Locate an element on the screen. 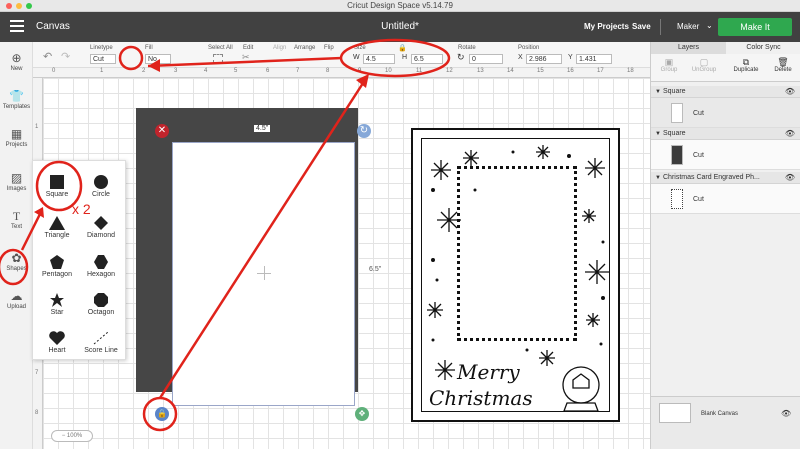  shape-pentagon: Pentagon is located at coordinates (57, 266).